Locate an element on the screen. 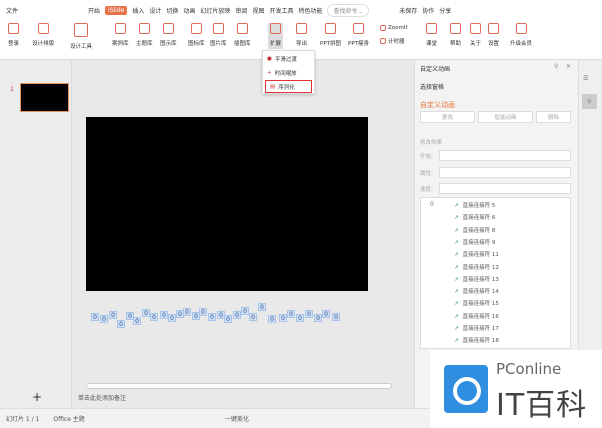 This screenshot has width=602, height=428. tab-features: 特色功能 is located at coordinates (310, 10).